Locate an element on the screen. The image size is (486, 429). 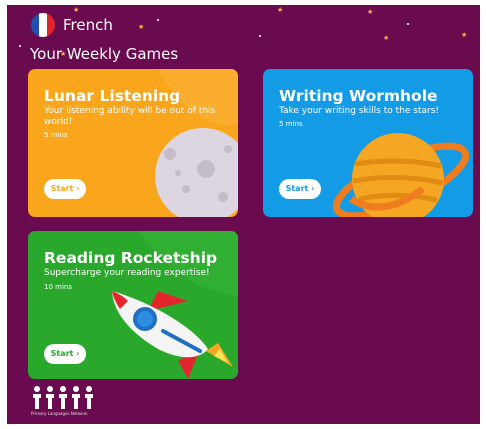
flag-stripe-blue is located at coordinates (35, 25).